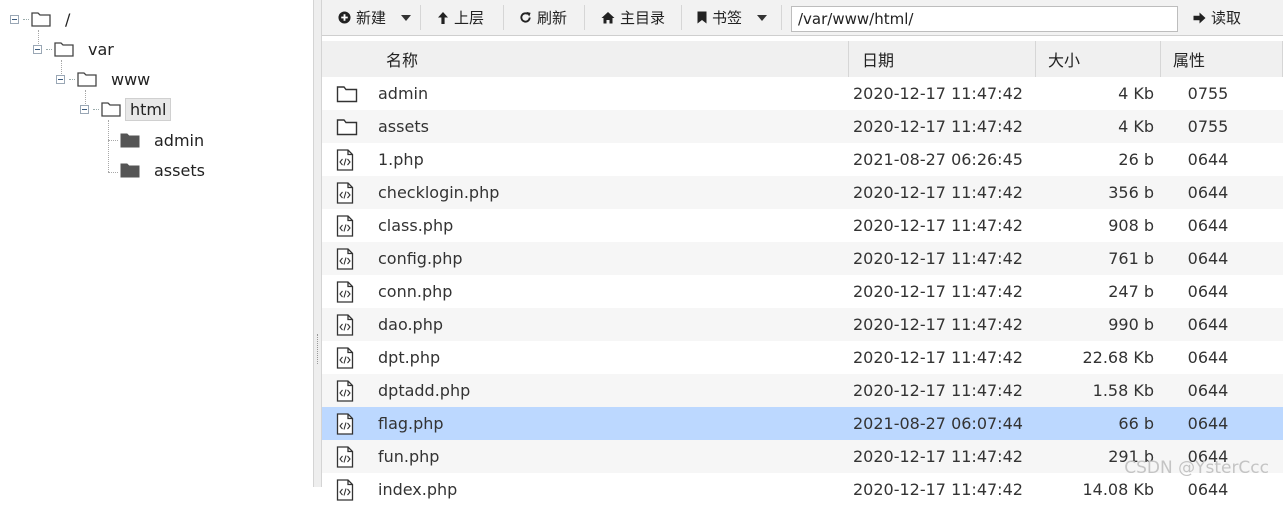  What do you see at coordinates (802, 423) in the screenshot?
I see `file-row: flag.php 2021-08-27 06:07:44 66 b 0644` at bounding box center [802, 423].